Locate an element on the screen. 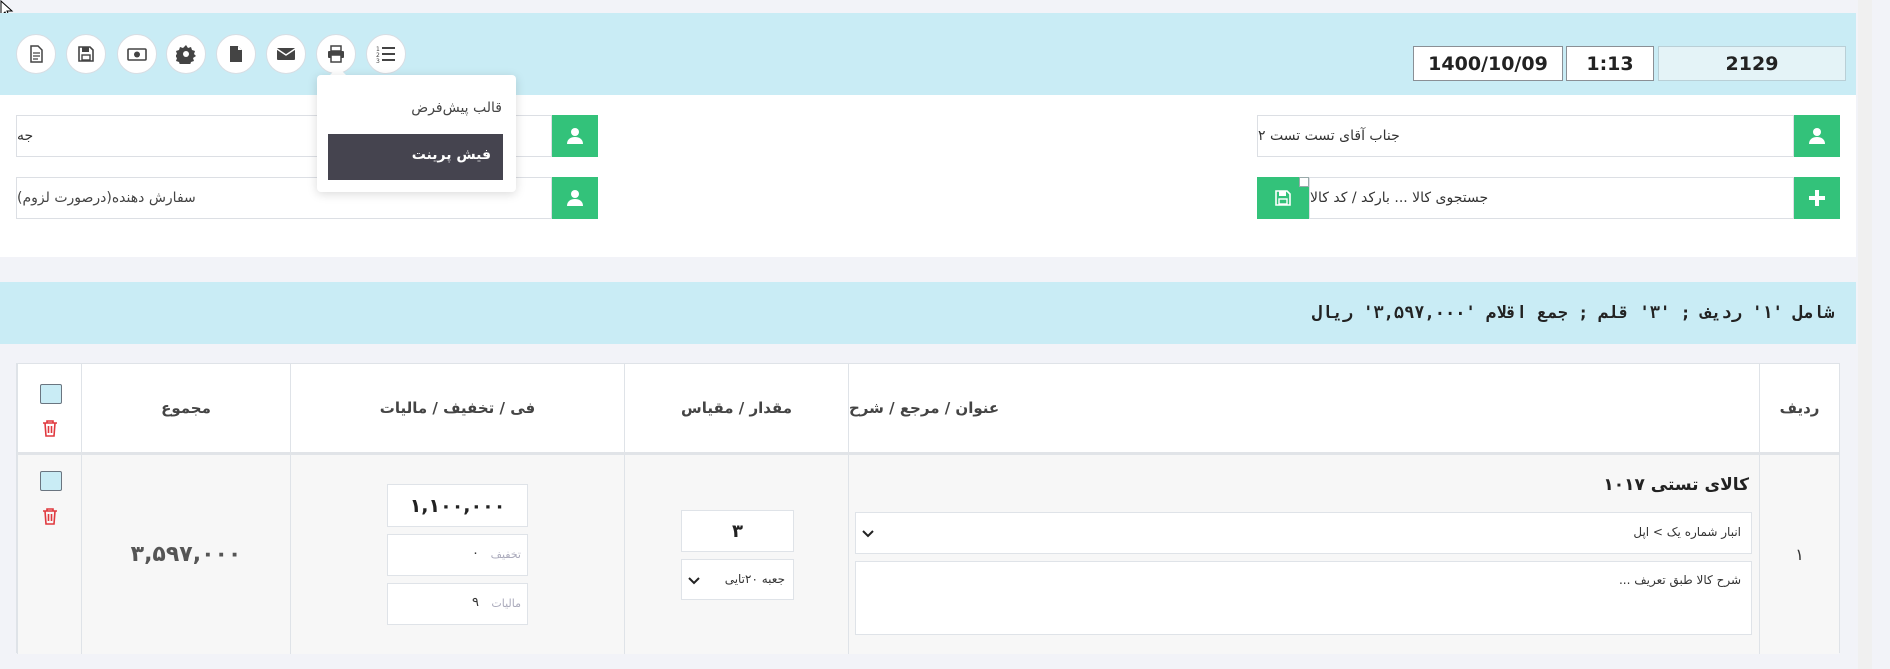  total-header: مجموع is located at coordinates (185, 408).